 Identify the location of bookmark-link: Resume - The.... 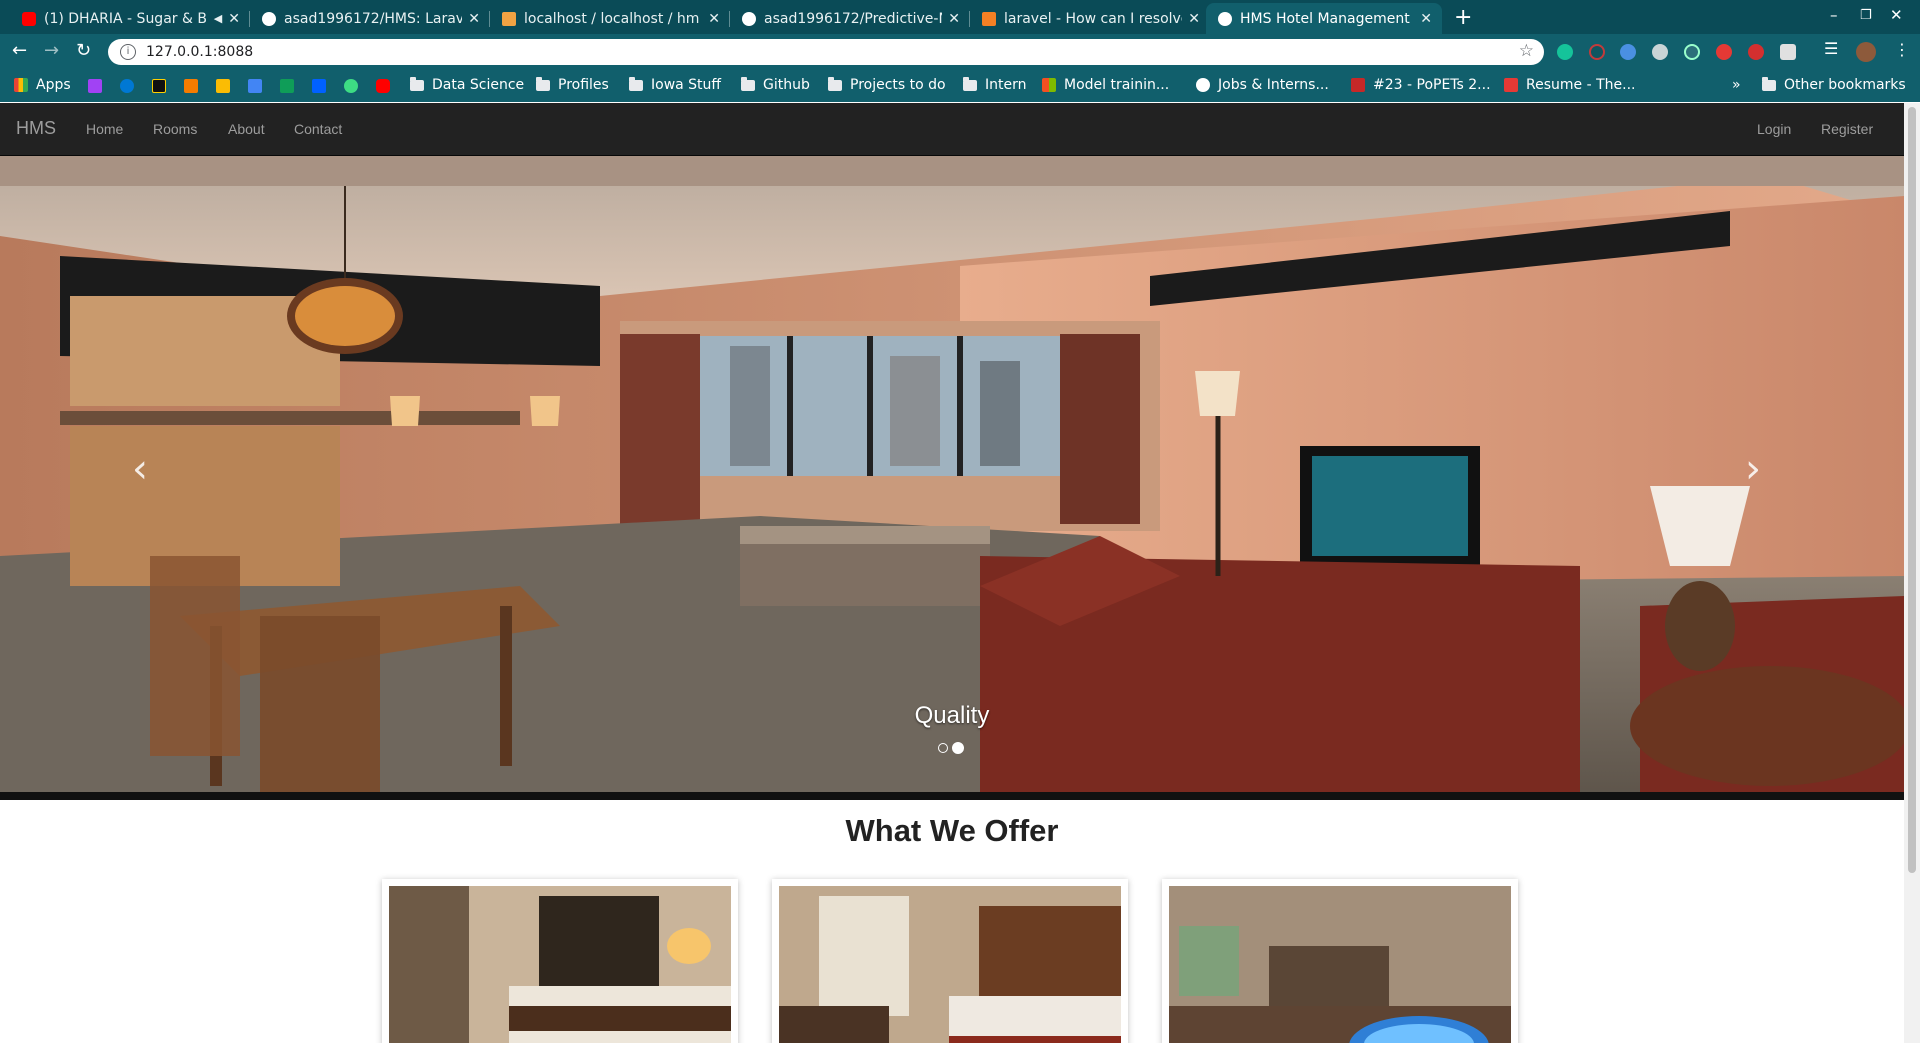
(1569, 85).